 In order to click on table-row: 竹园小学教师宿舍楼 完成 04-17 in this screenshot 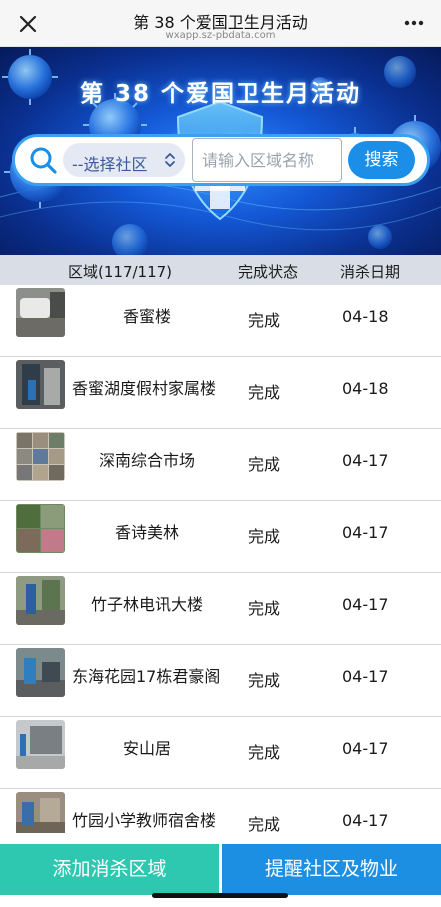, I will do `click(220, 811)`.